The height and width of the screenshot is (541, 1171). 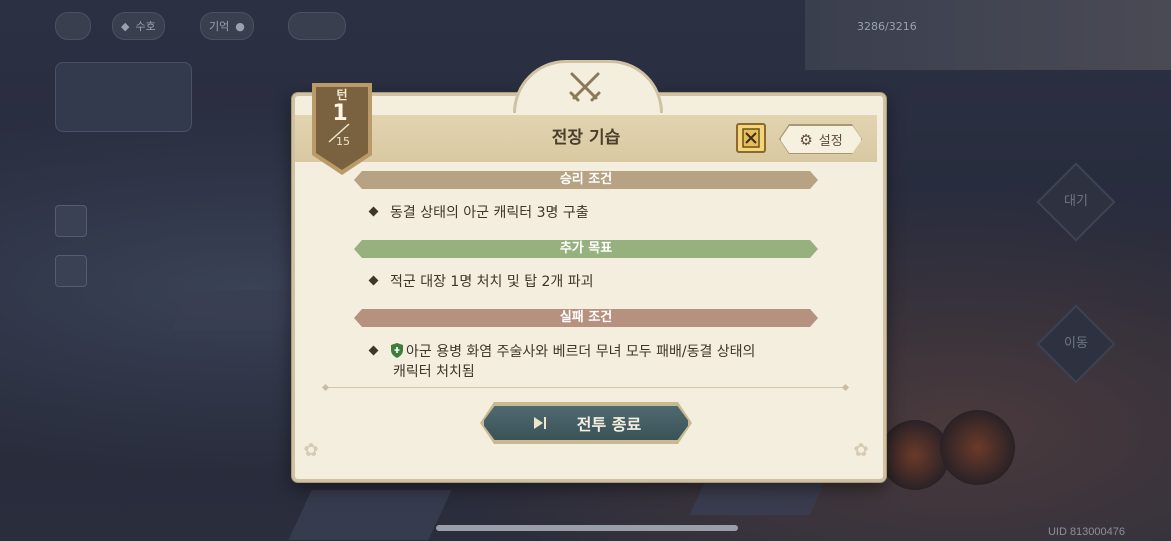 I want to click on victory-condition-text: 동결 상태의 아군 캐릭터 3명 구출, so click(x=489, y=213).